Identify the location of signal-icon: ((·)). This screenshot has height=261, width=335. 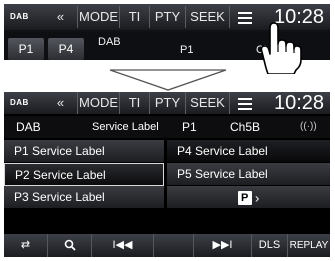
(308, 126).